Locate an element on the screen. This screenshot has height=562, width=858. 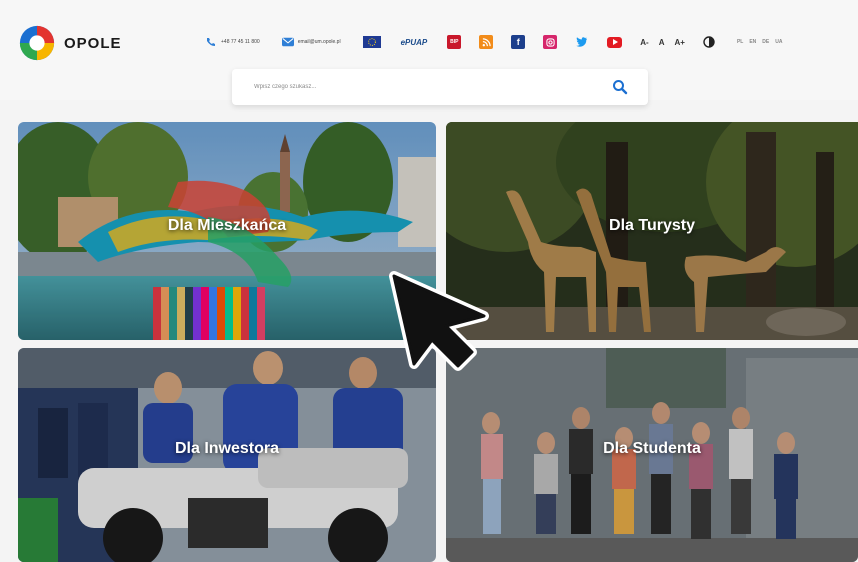
logo: OPOLE is located at coordinates (70, 43).